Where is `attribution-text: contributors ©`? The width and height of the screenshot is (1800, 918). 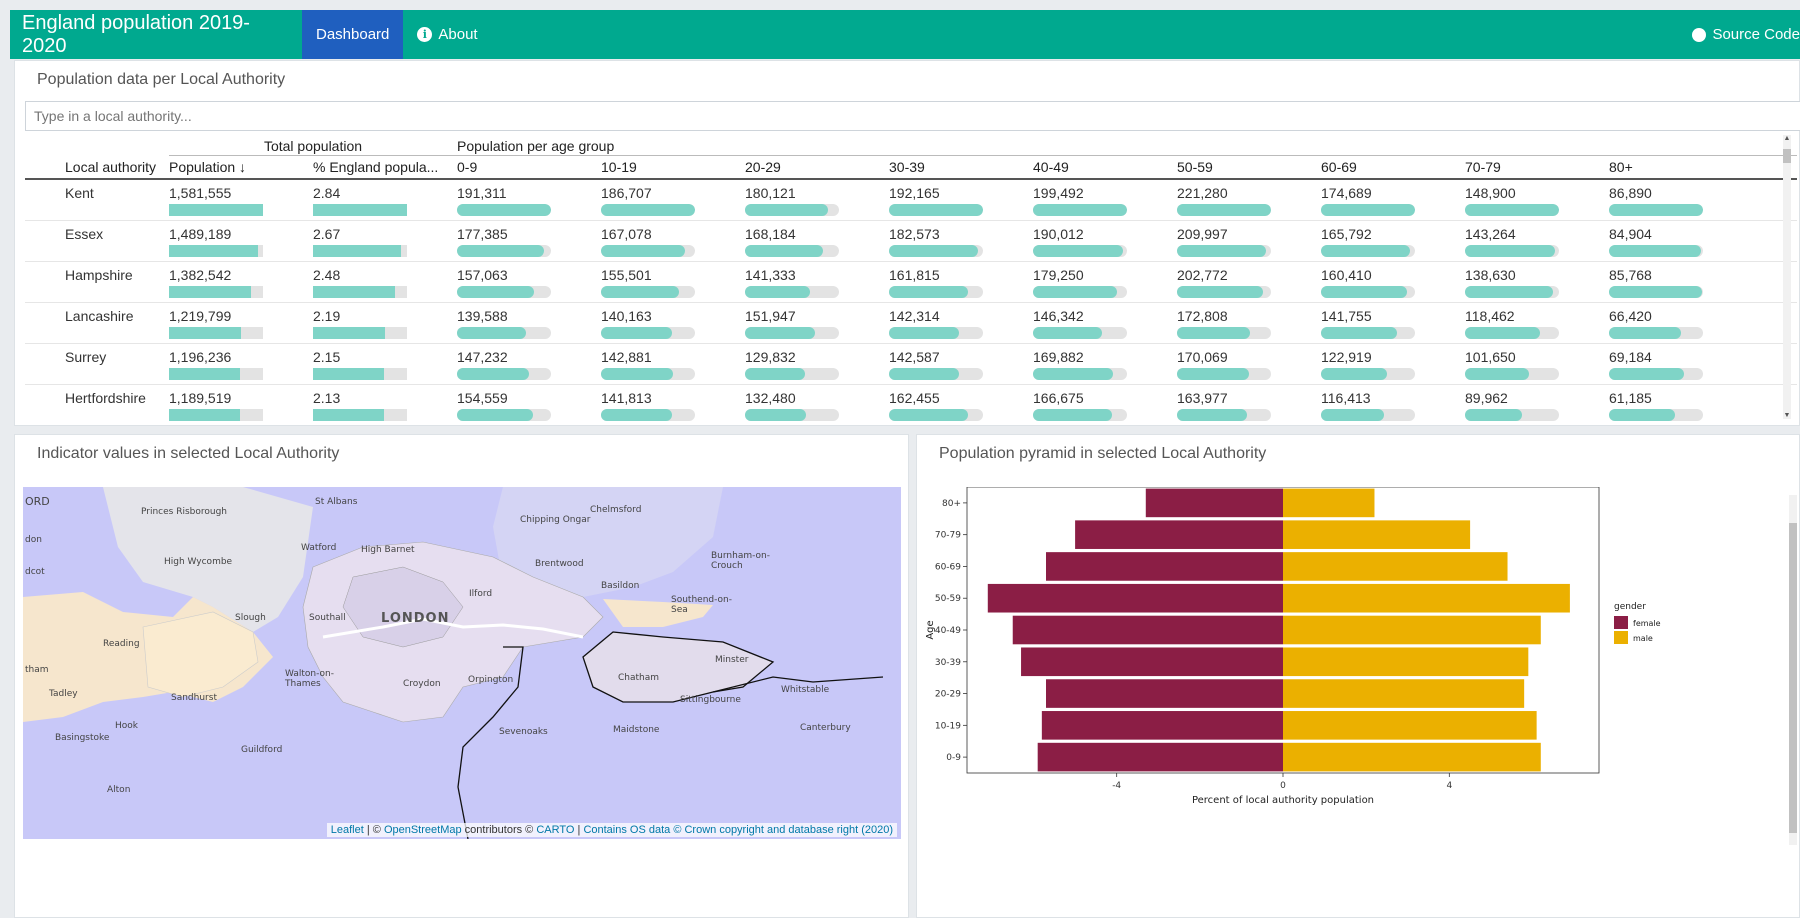
attribution-text: contributors © is located at coordinates (499, 830).